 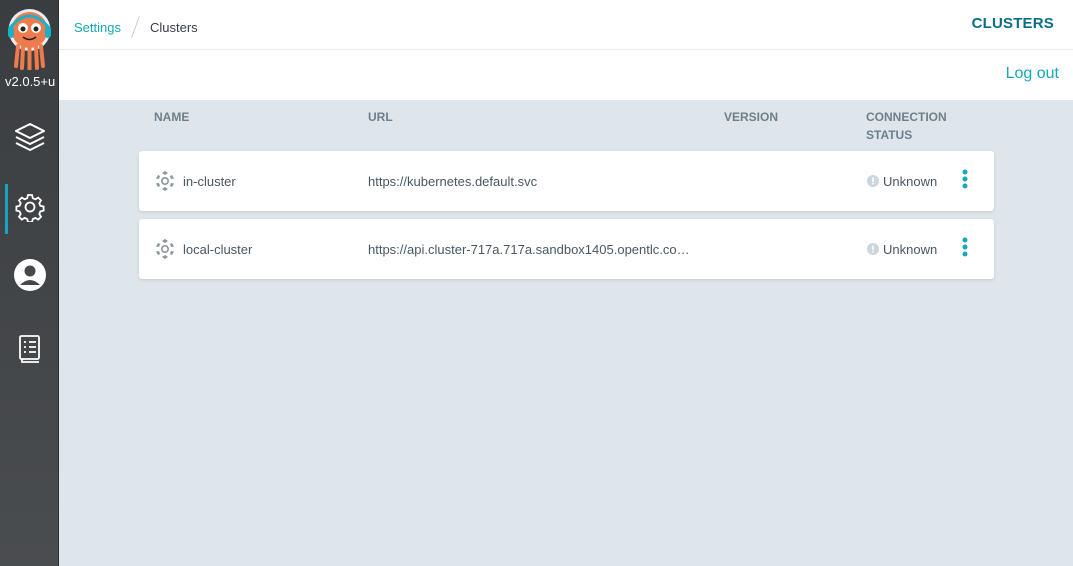 I want to click on cluster-url-cell: https://kubernetes.default.svc, so click(x=533, y=181).